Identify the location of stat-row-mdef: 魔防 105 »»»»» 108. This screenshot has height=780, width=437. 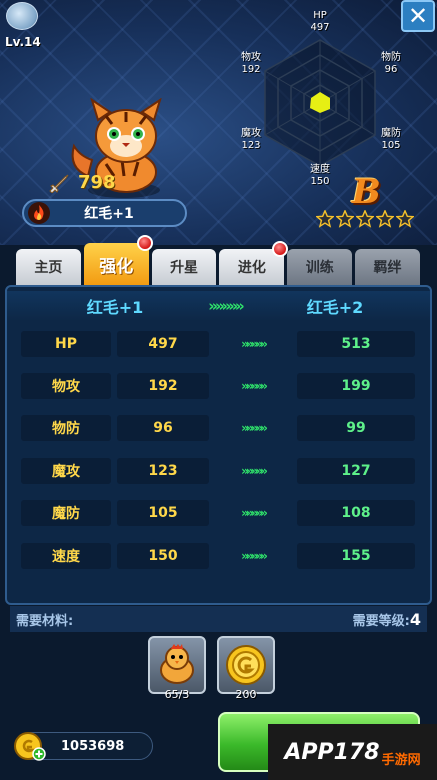
(221, 513).